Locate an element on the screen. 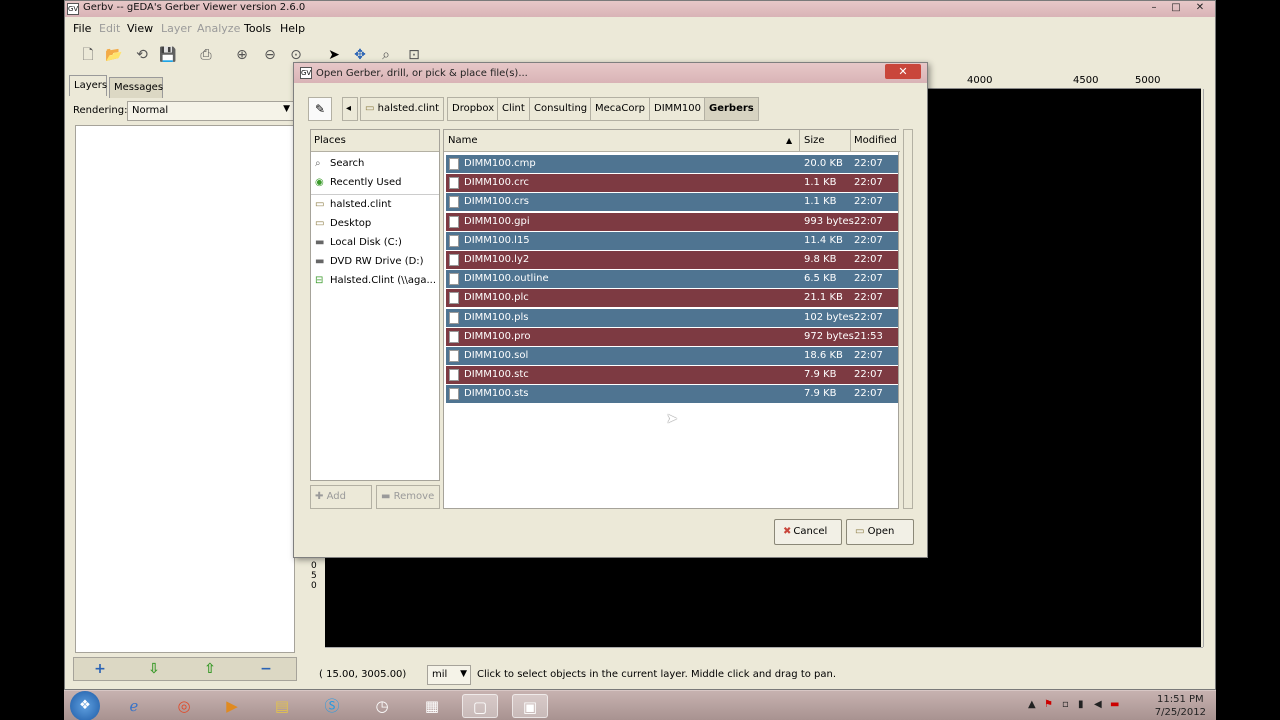 The width and height of the screenshot is (1280, 720). menu-layer: Layer is located at coordinates (176, 28).